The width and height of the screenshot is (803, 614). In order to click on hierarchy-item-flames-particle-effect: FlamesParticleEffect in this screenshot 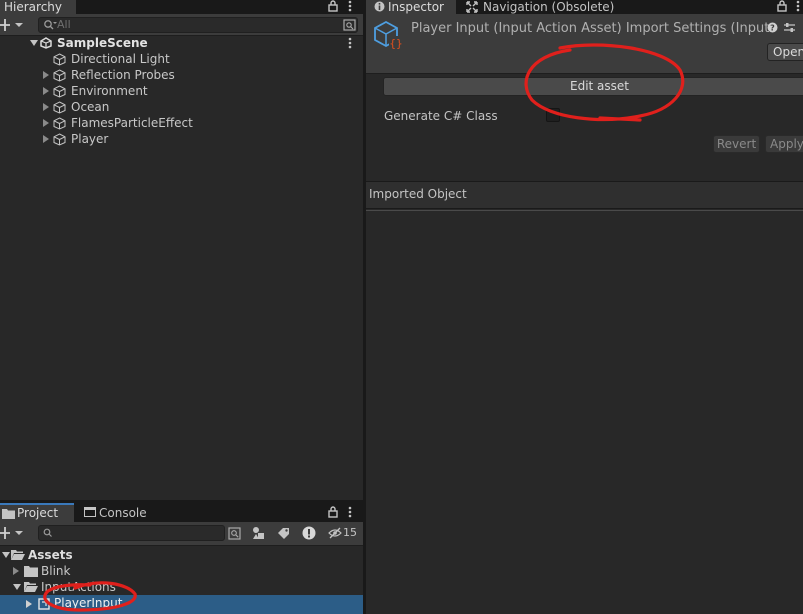, I will do `click(182, 123)`.